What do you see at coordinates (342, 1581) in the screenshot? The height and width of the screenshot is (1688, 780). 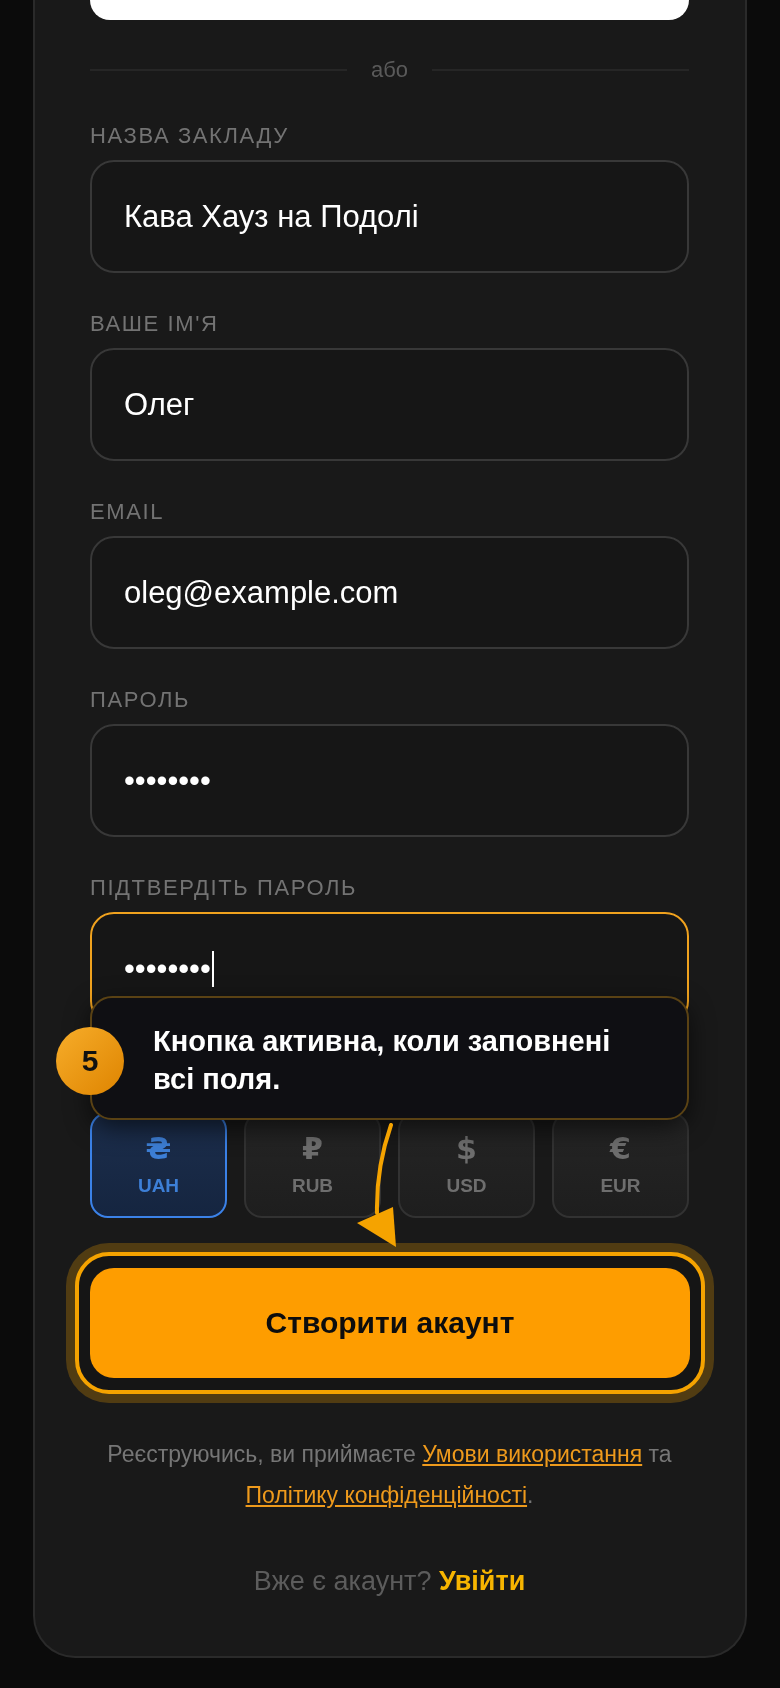 I see `login-prompt: Вже є акаунт?` at bounding box center [342, 1581].